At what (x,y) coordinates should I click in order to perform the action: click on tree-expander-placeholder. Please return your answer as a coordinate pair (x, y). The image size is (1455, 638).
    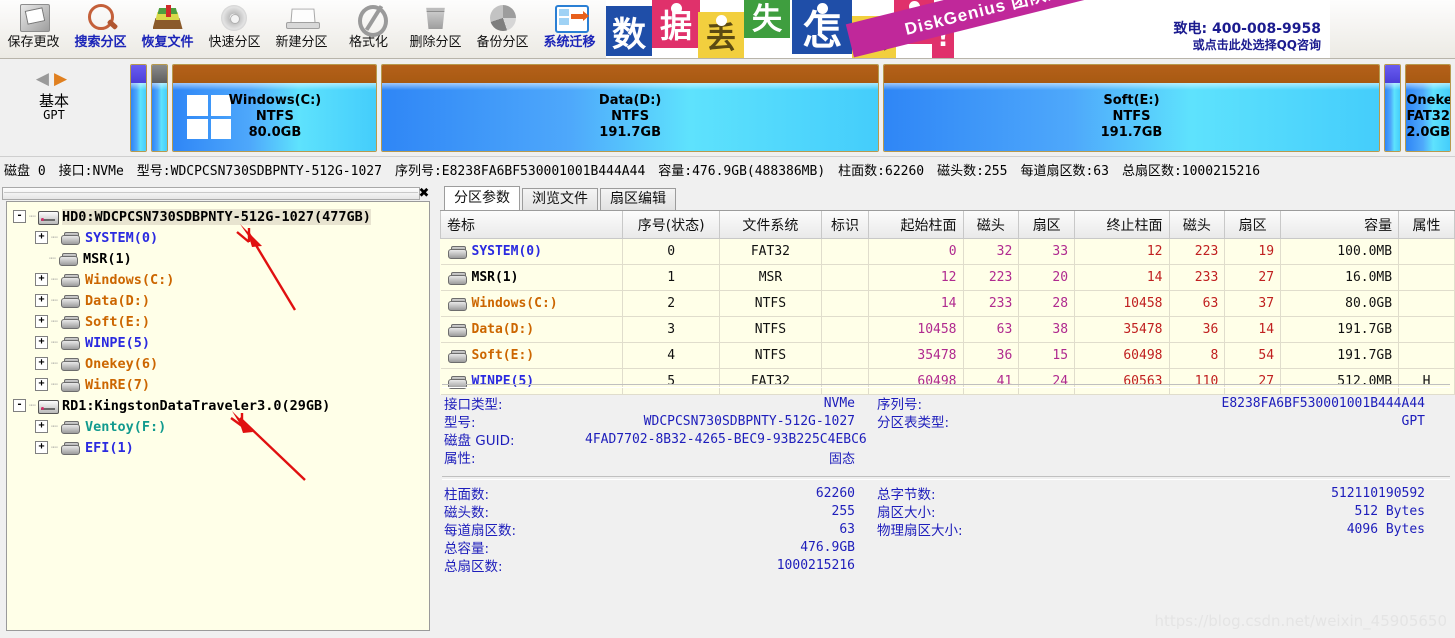
    Looking at the image, I should click on (40, 258).